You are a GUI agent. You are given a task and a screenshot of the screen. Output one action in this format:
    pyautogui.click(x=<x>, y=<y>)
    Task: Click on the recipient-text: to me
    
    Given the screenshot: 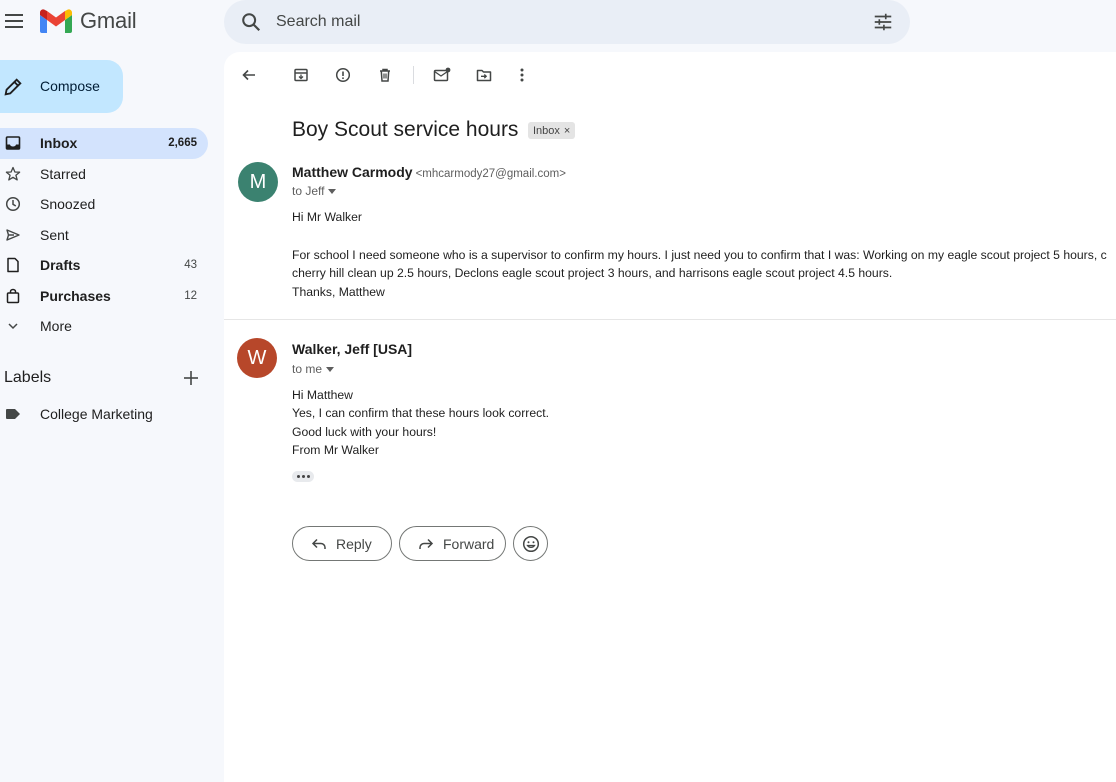 What is the action you would take?
    pyautogui.click(x=307, y=369)
    